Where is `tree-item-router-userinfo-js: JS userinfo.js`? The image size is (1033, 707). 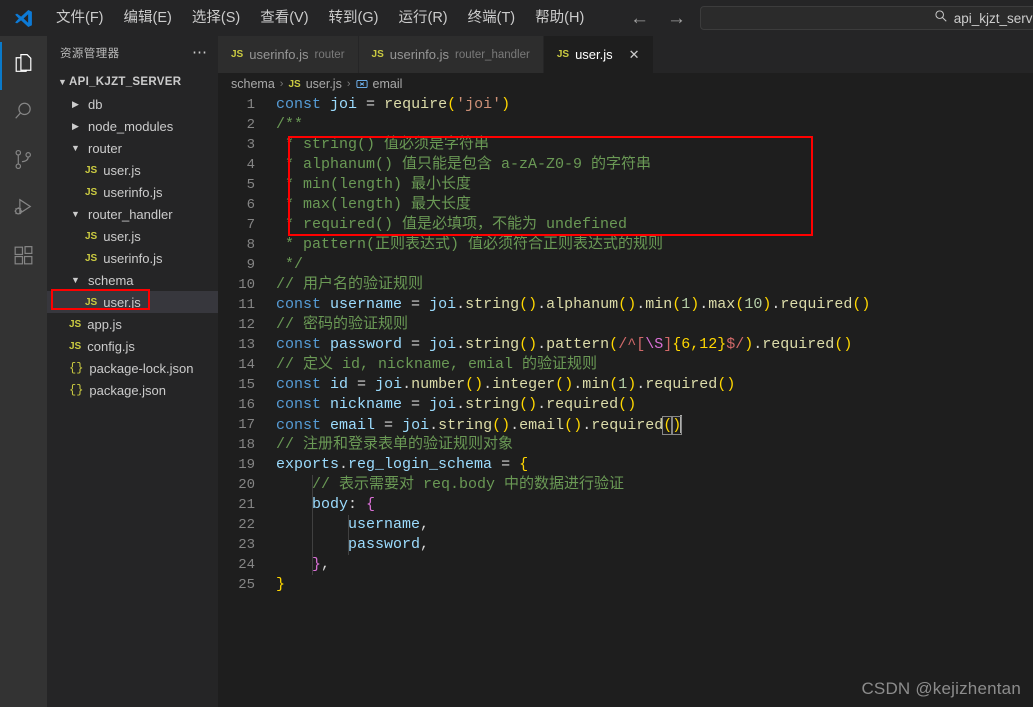 tree-item-router-userinfo-js: JS userinfo.js is located at coordinates (132, 192).